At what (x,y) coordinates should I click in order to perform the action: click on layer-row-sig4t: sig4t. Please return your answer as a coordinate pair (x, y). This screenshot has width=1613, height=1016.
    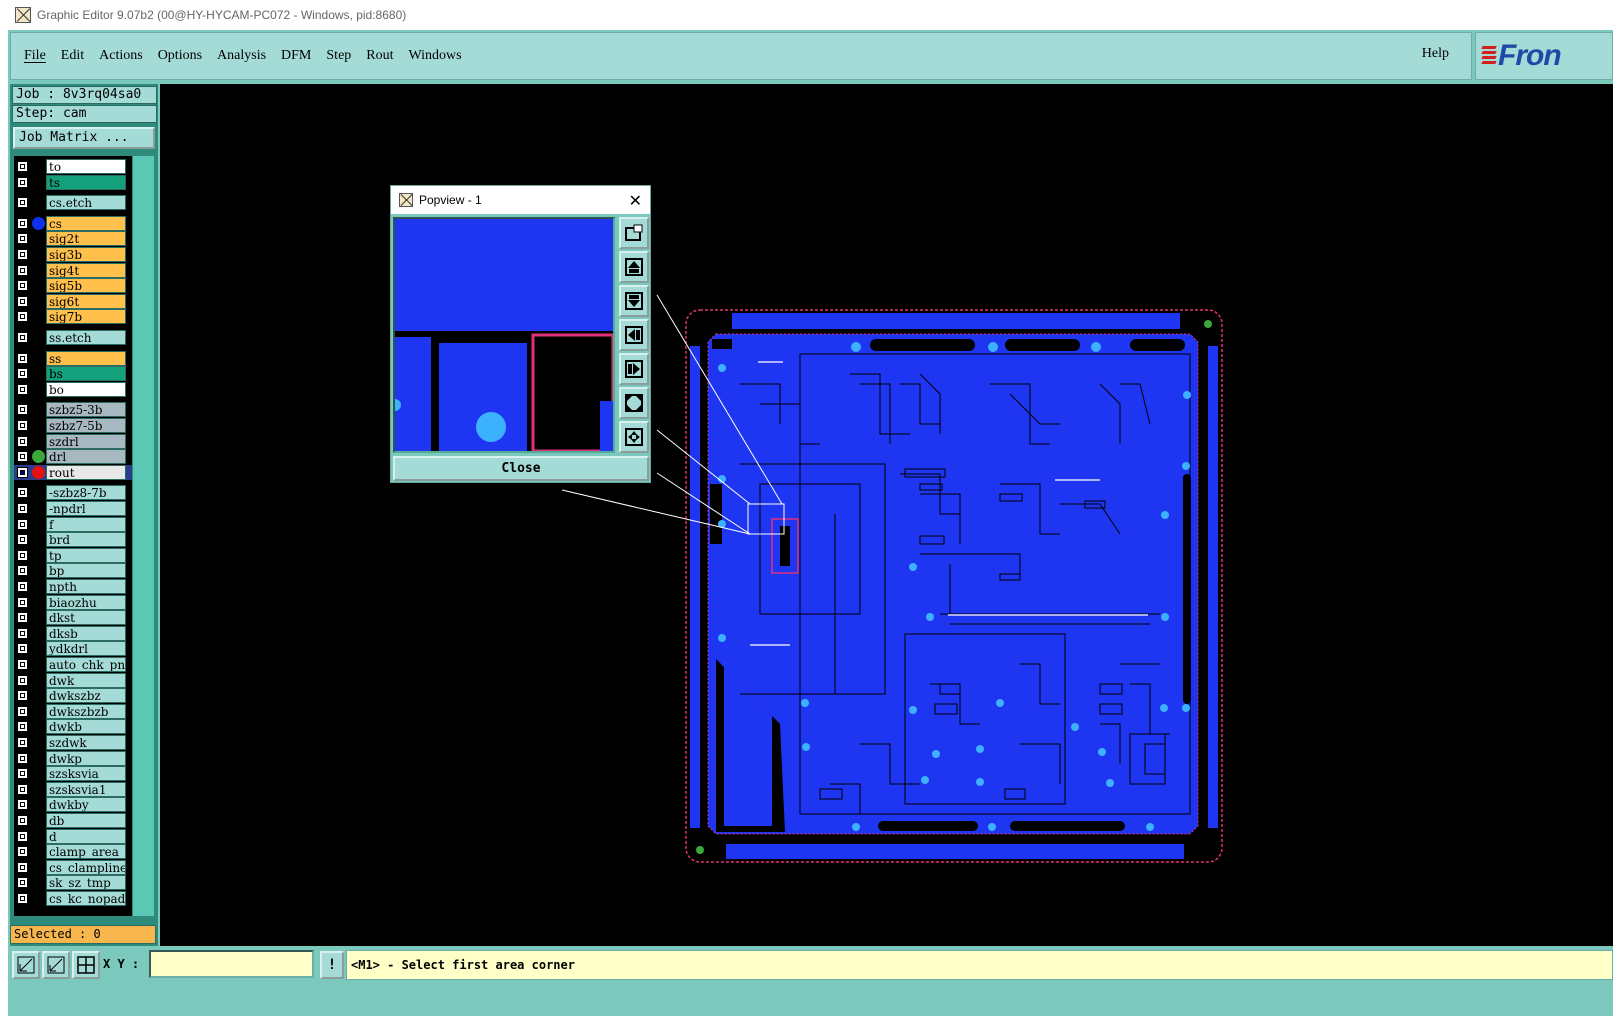
    Looking at the image, I should click on (73, 270).